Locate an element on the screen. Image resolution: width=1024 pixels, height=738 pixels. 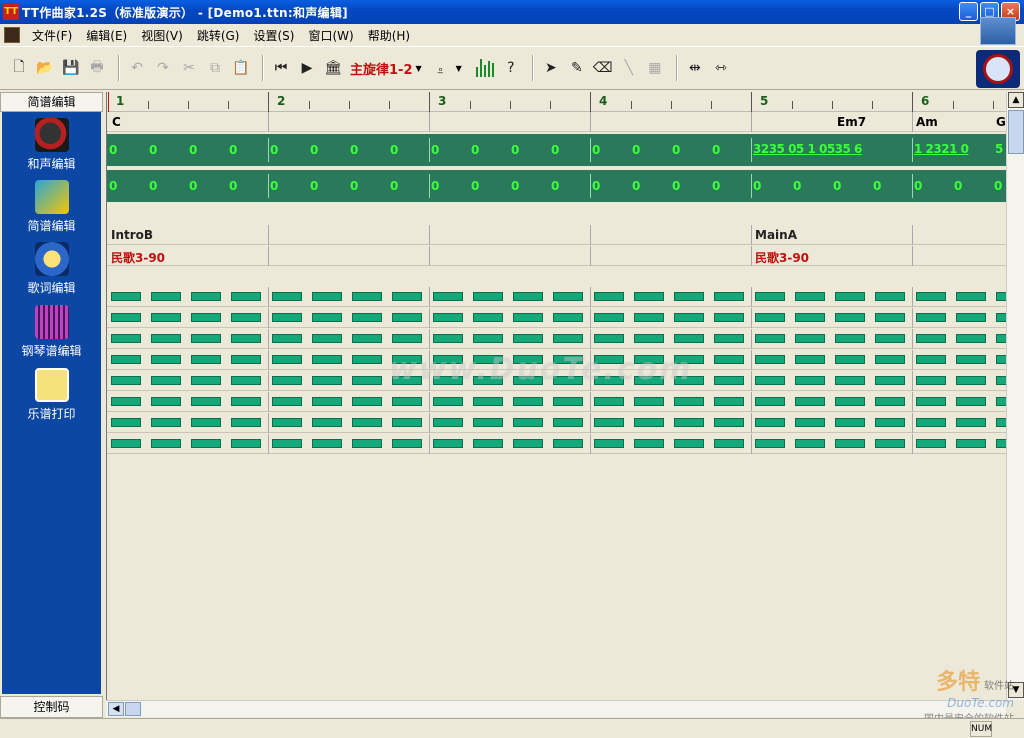
menu-edit: 编辑(E) is located at coordinates (106, 35).